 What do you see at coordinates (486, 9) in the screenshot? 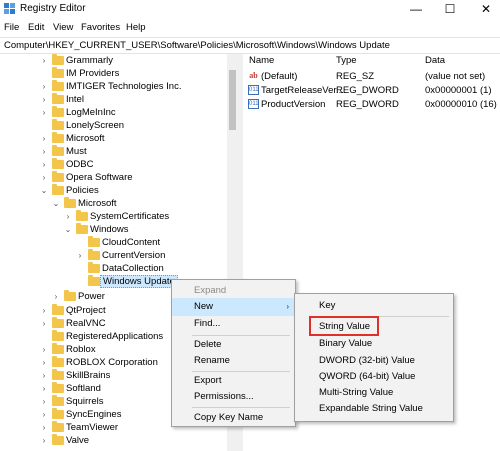
I see `close-button: ✕` at bounding box center [486, 9].